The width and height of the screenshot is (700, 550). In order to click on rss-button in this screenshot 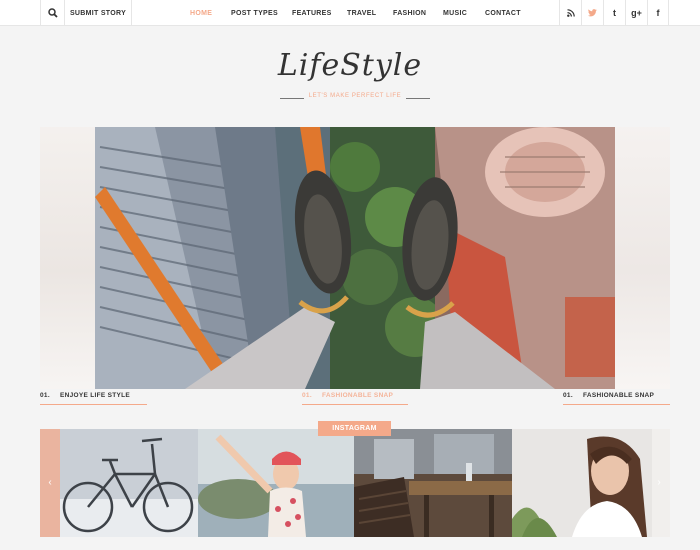, I will do `click(570, 13)`.